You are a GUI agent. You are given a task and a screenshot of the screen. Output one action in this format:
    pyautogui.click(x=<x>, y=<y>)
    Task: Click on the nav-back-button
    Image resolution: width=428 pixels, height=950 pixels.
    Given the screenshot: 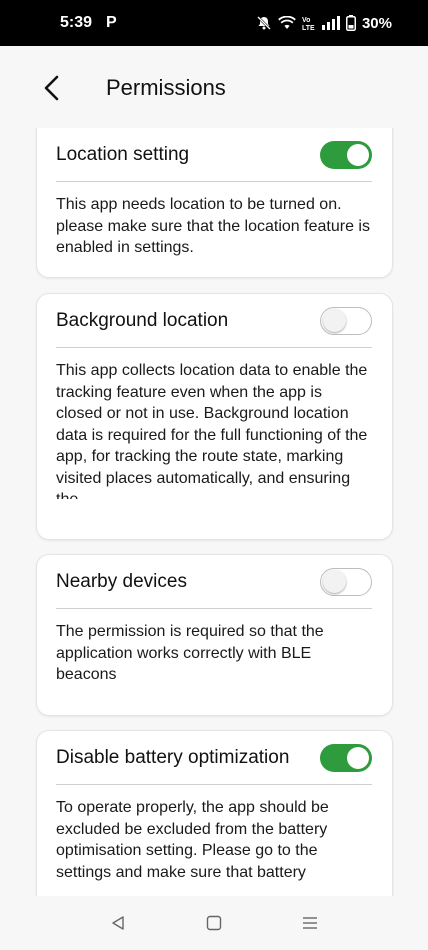 What is the action you would take?
    pyautogui.click(x=118, y=923)
    